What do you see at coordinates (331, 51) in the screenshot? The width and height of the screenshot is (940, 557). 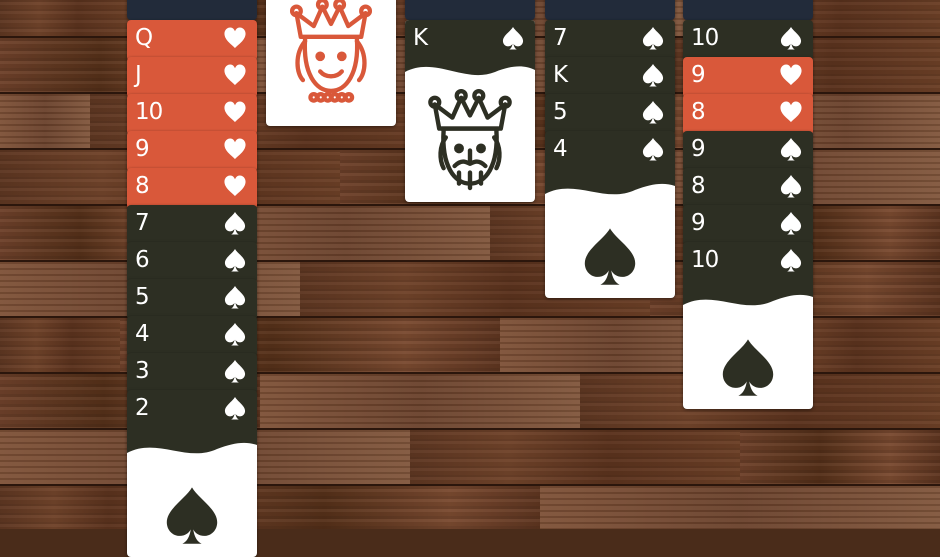 I see `queen-face-icon` at bounding box center [331, 51].